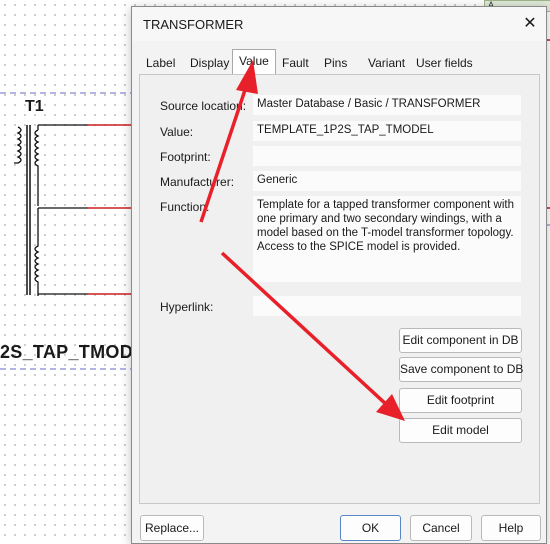  Describe the element at coordinates (224, 153) in the screenshot. I see `annotation-arrow-to-value-tab` at that location.